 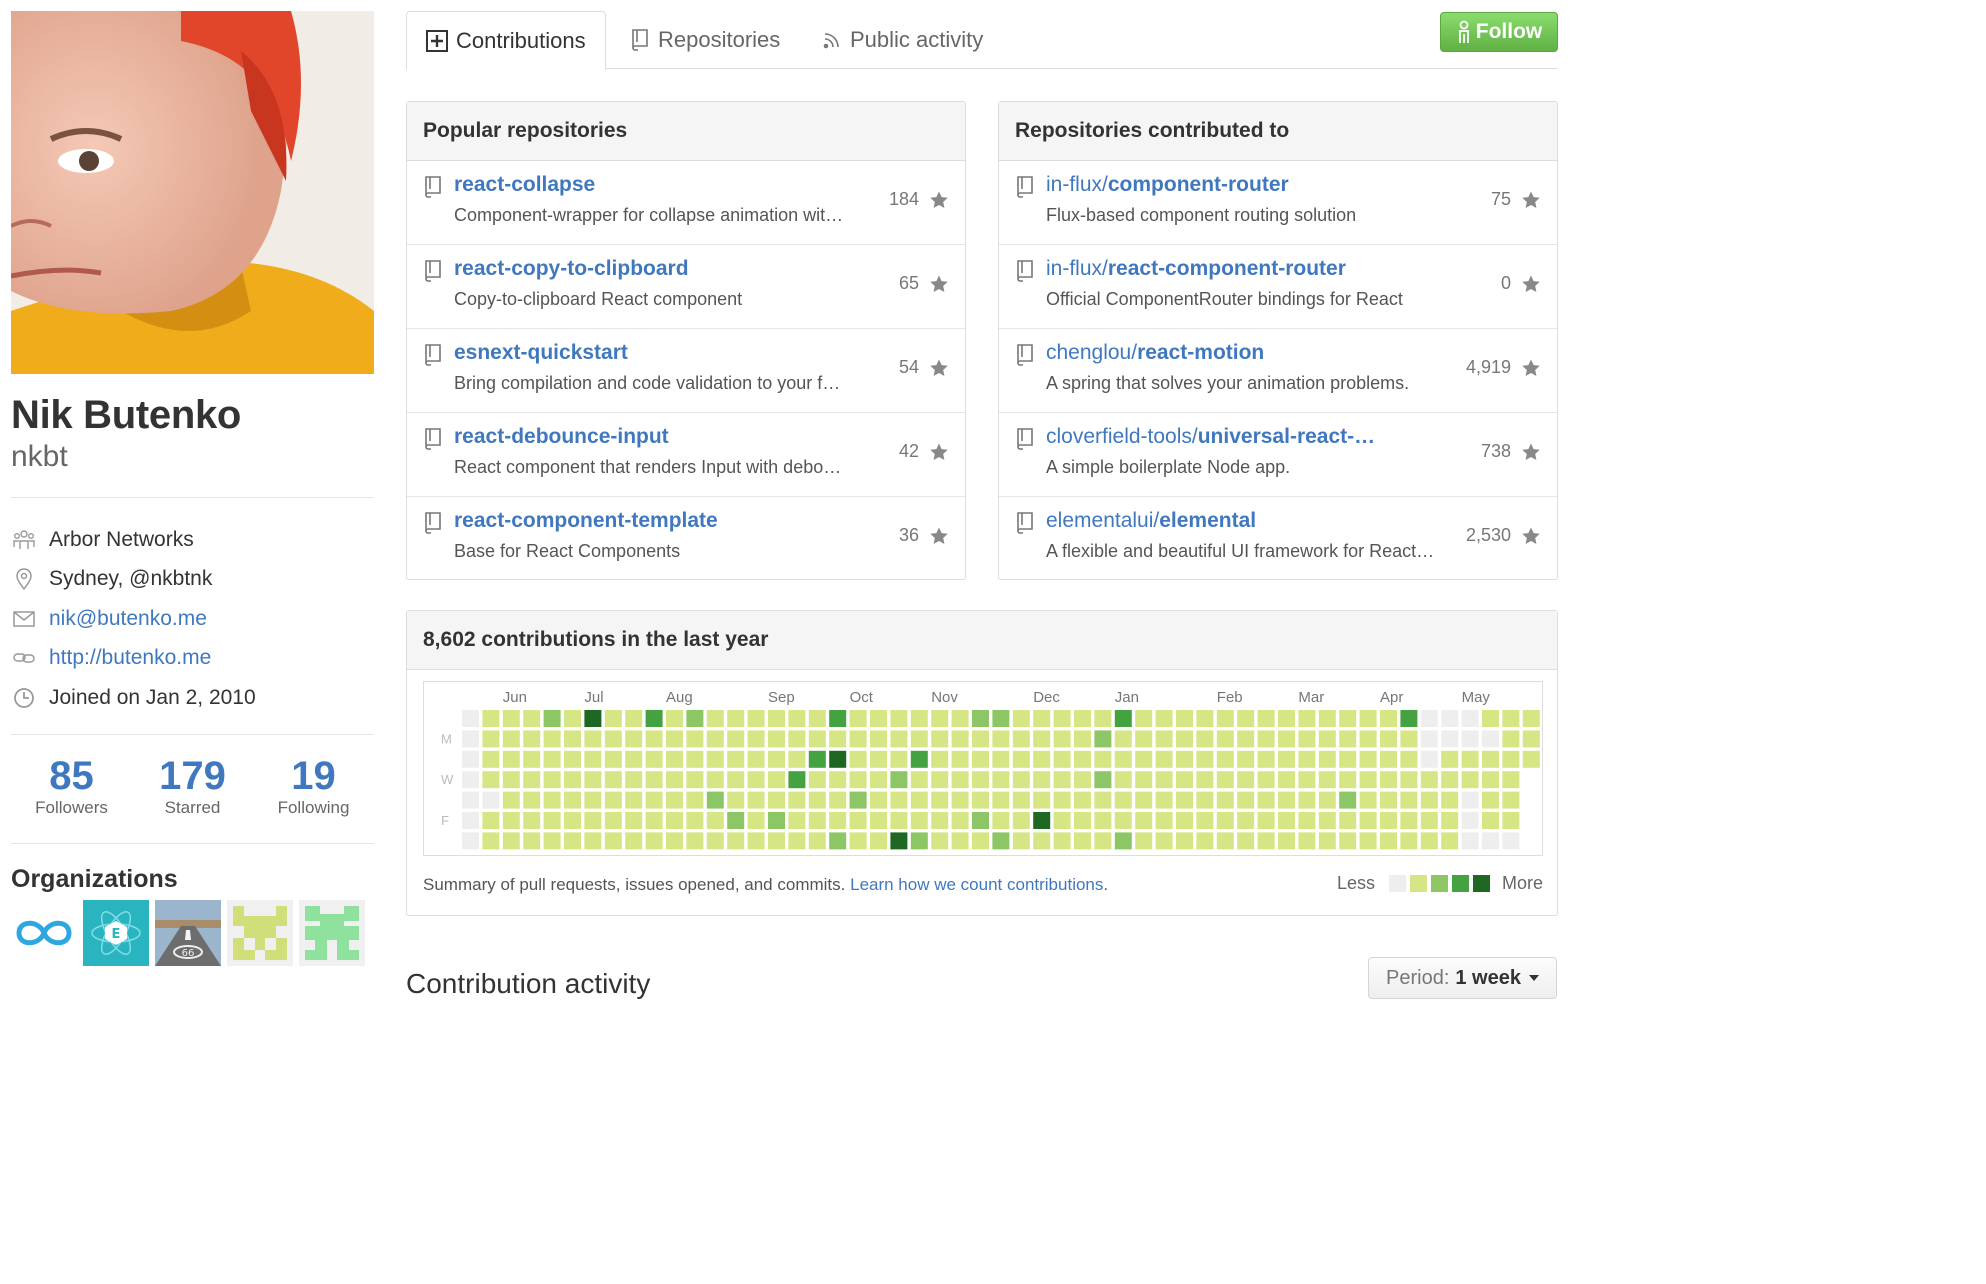 What do you see at coordinates (192, 784) in the screenshot?
I see `starred-stat: 179 Starred` at bounding box center [192, 784].